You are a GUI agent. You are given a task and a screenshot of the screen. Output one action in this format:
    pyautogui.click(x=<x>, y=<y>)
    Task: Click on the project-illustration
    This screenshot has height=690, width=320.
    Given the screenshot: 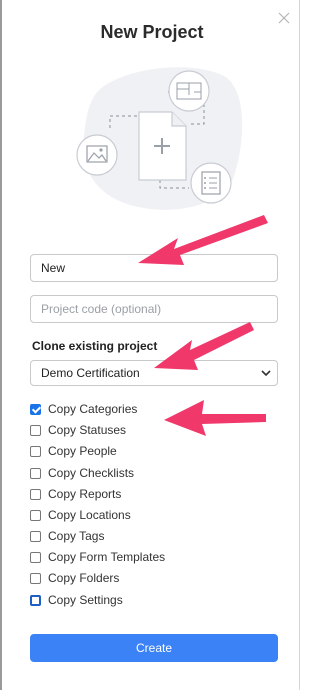 What is the action you would take?
    pyautogui.click(x=159, y=138)
    